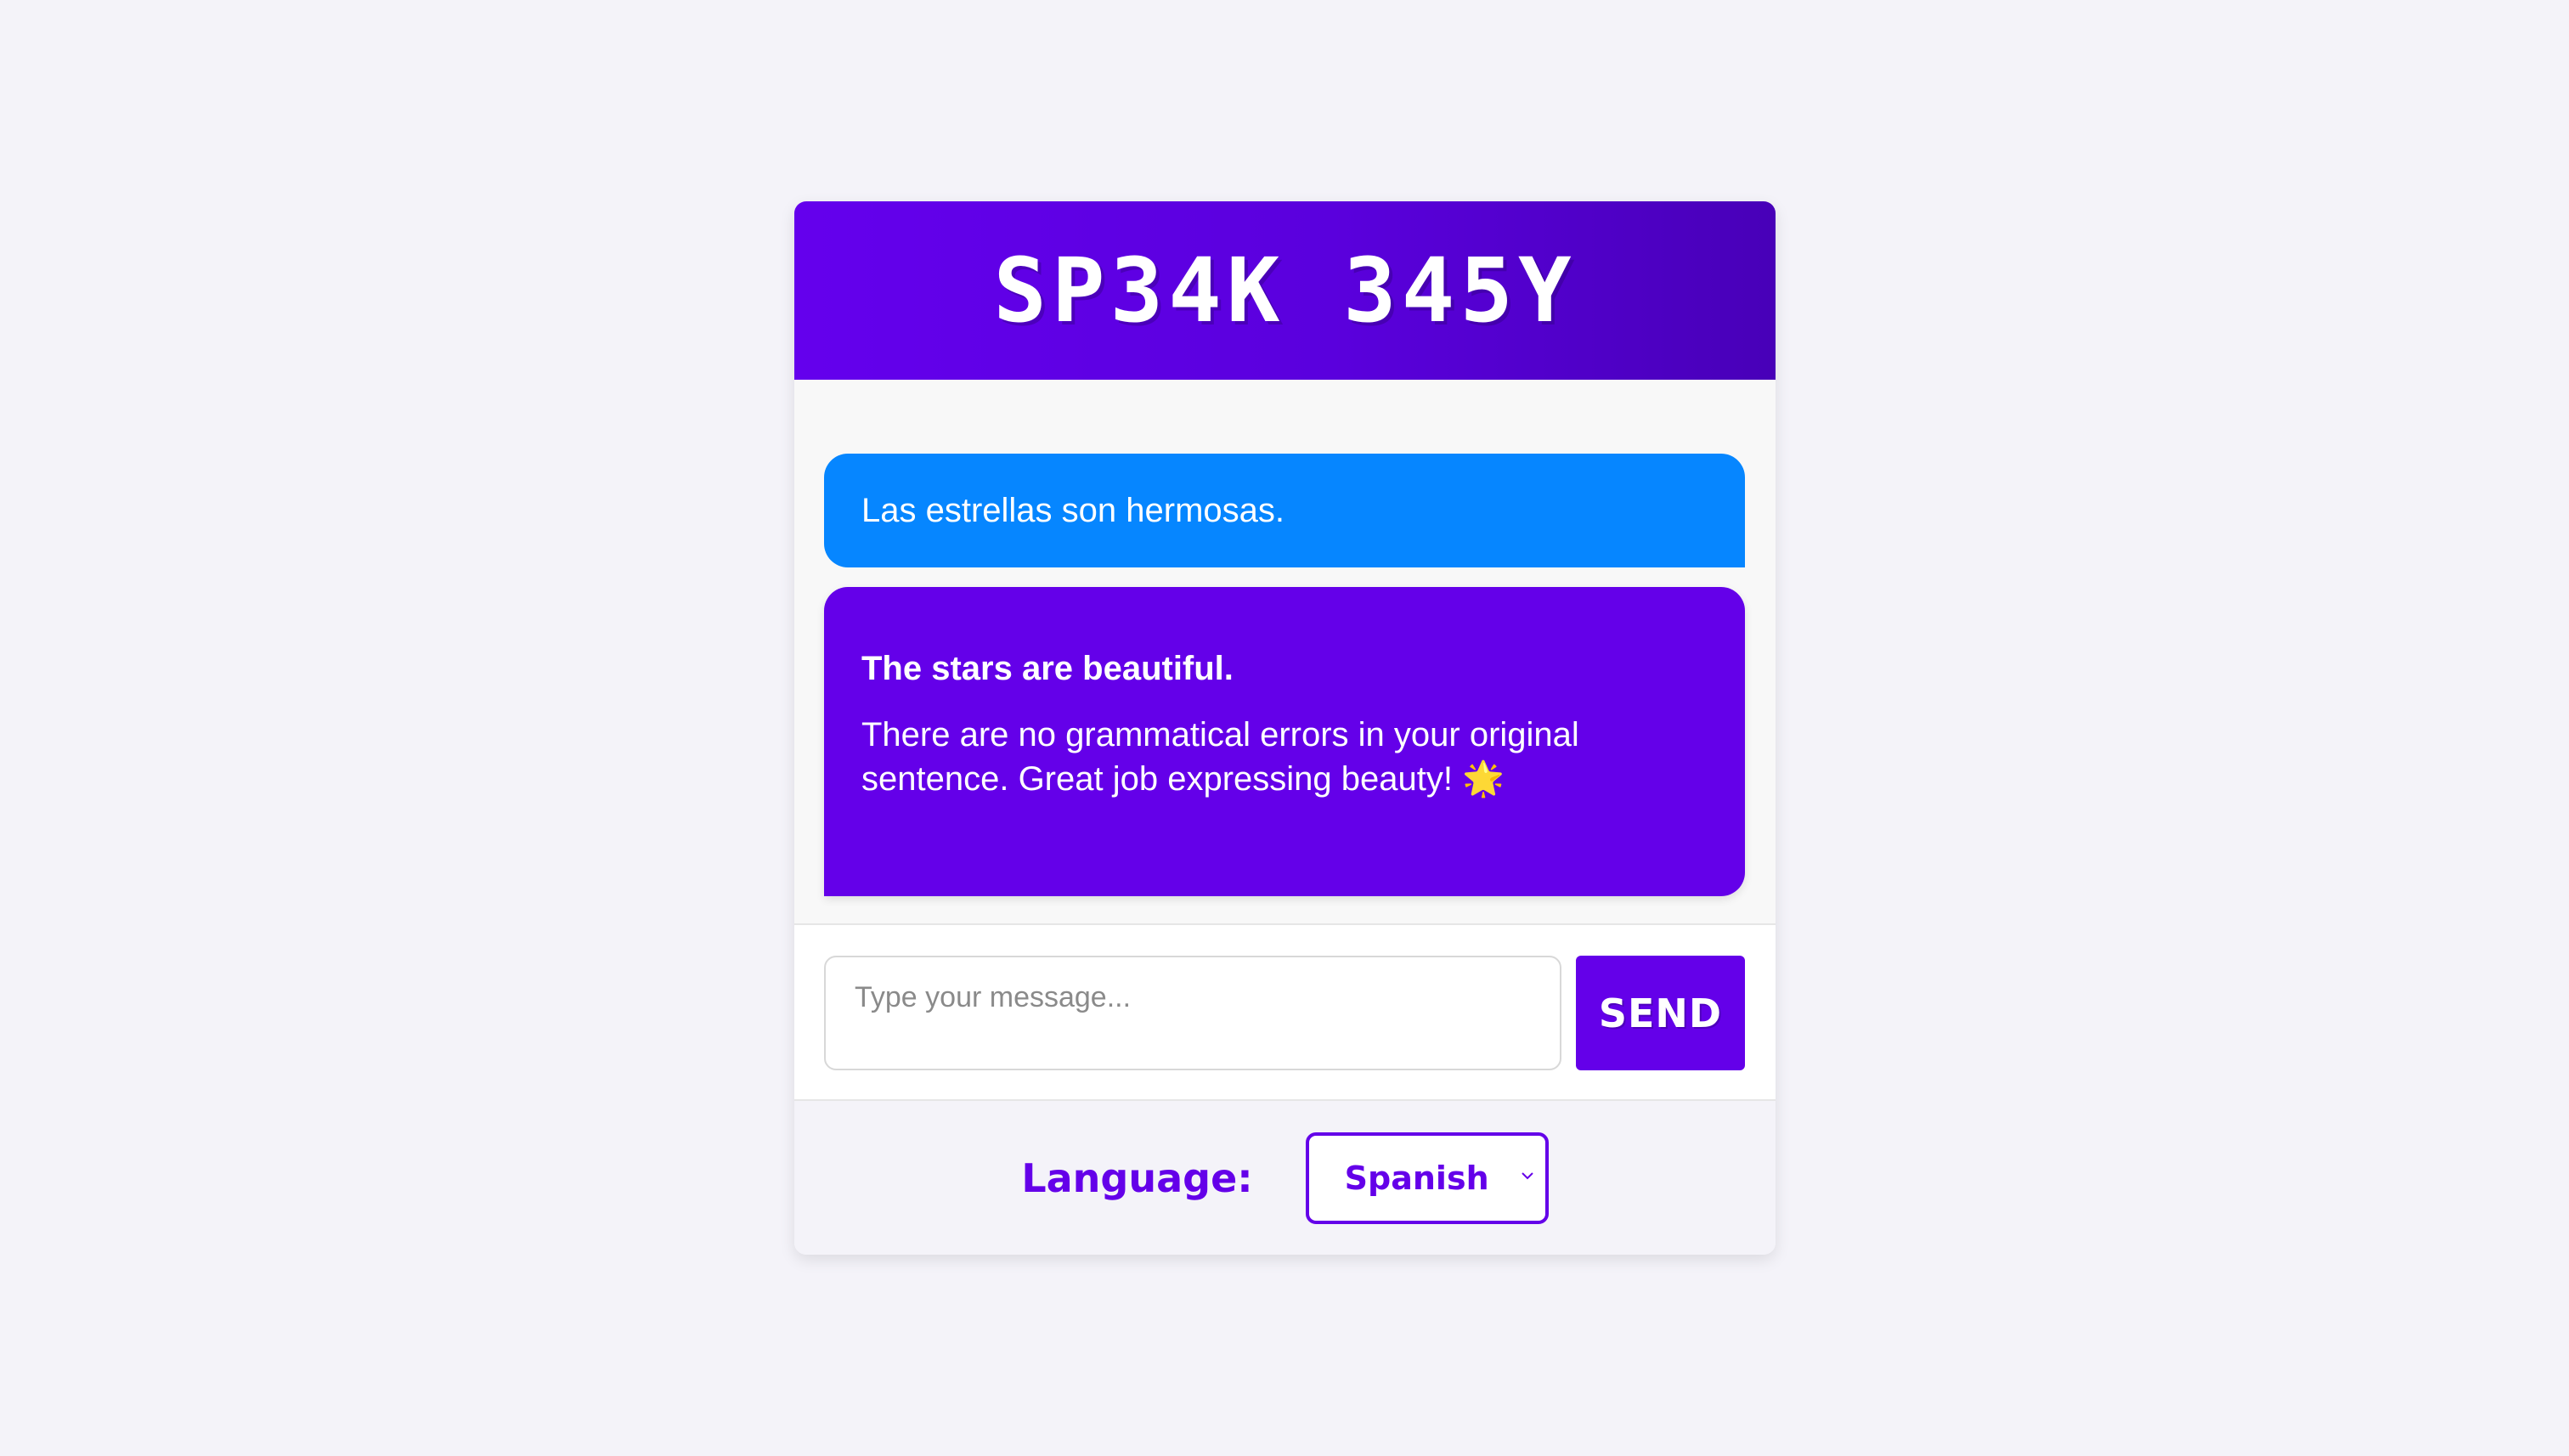 The width and height of the screenshot is (2569, 1456). I want to click on composer: SEND, so click(1285, 1012).